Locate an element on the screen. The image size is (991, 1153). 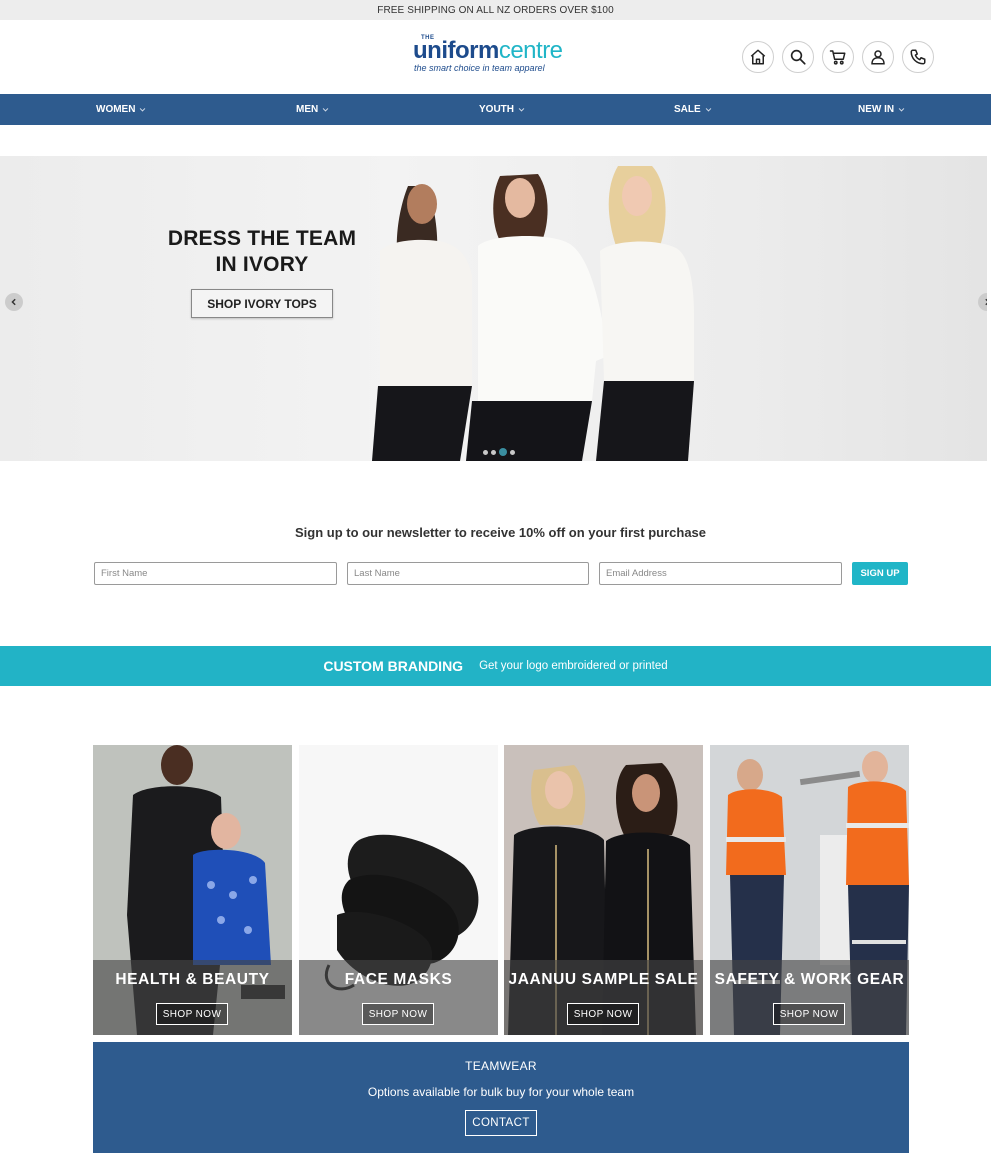
nav-item-youth: YOUTH is located at coordinates (502, 109).